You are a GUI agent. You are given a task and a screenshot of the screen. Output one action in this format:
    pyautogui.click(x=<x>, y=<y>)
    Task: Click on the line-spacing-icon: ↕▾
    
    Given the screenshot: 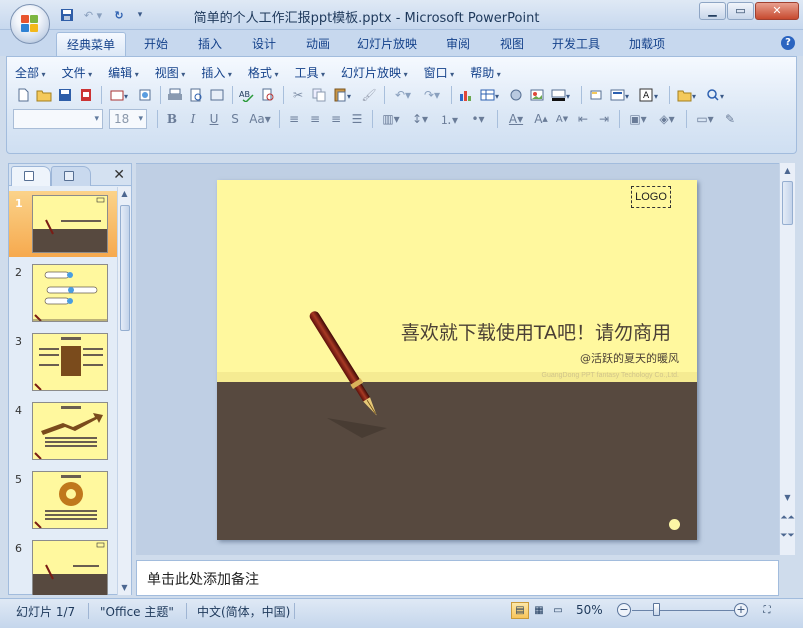 What is the action you would take?
    pyautogui.click(x=420, y=119)
    